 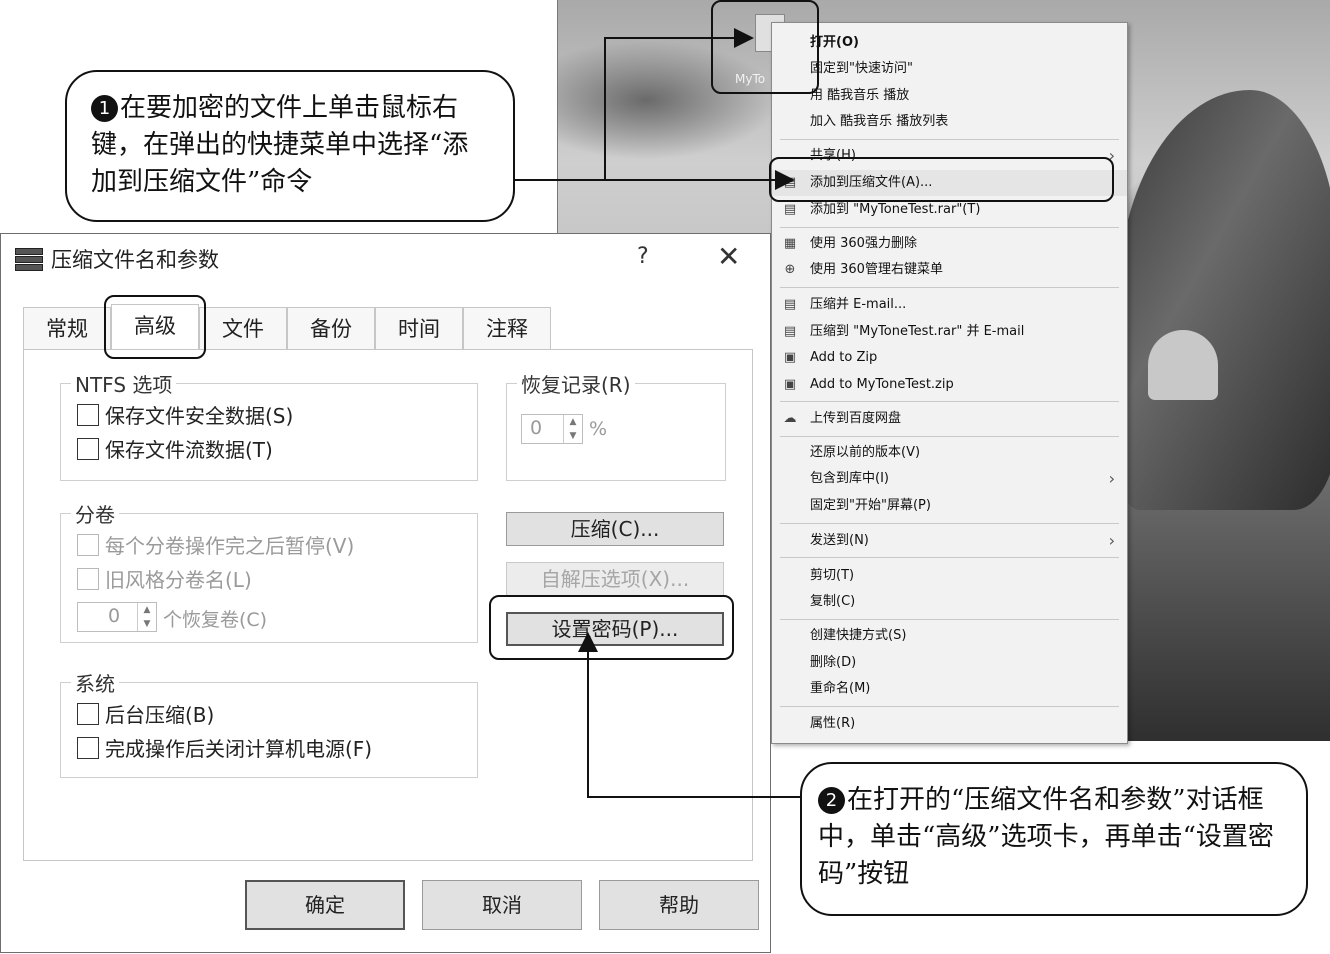 I want to click on baidu-cloud-icon: ☁, so click(x=790, y=418).